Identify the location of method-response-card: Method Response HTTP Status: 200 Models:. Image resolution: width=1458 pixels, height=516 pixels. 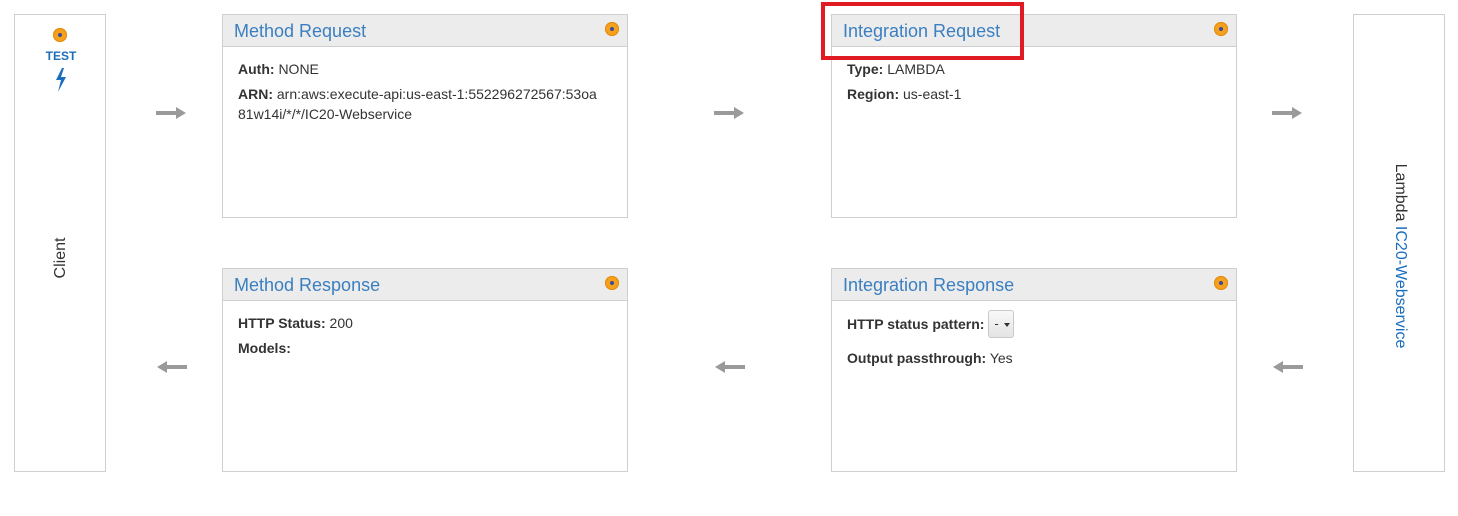
(425, 370).